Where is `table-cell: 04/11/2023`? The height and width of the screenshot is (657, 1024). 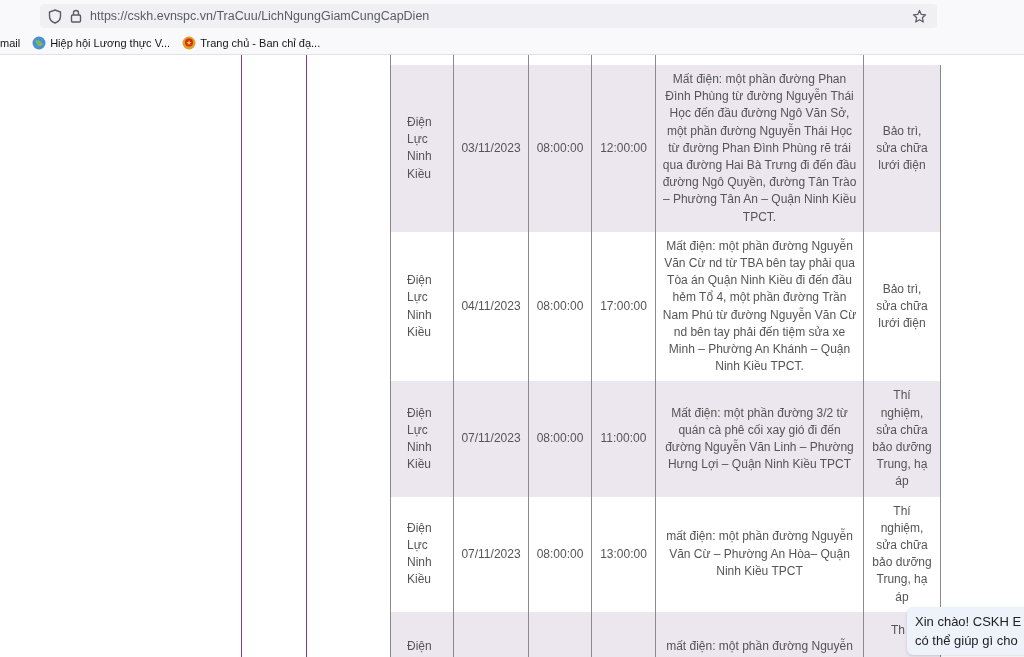 table-cell: 04/11/2023 is located at coordinates (491, 307).